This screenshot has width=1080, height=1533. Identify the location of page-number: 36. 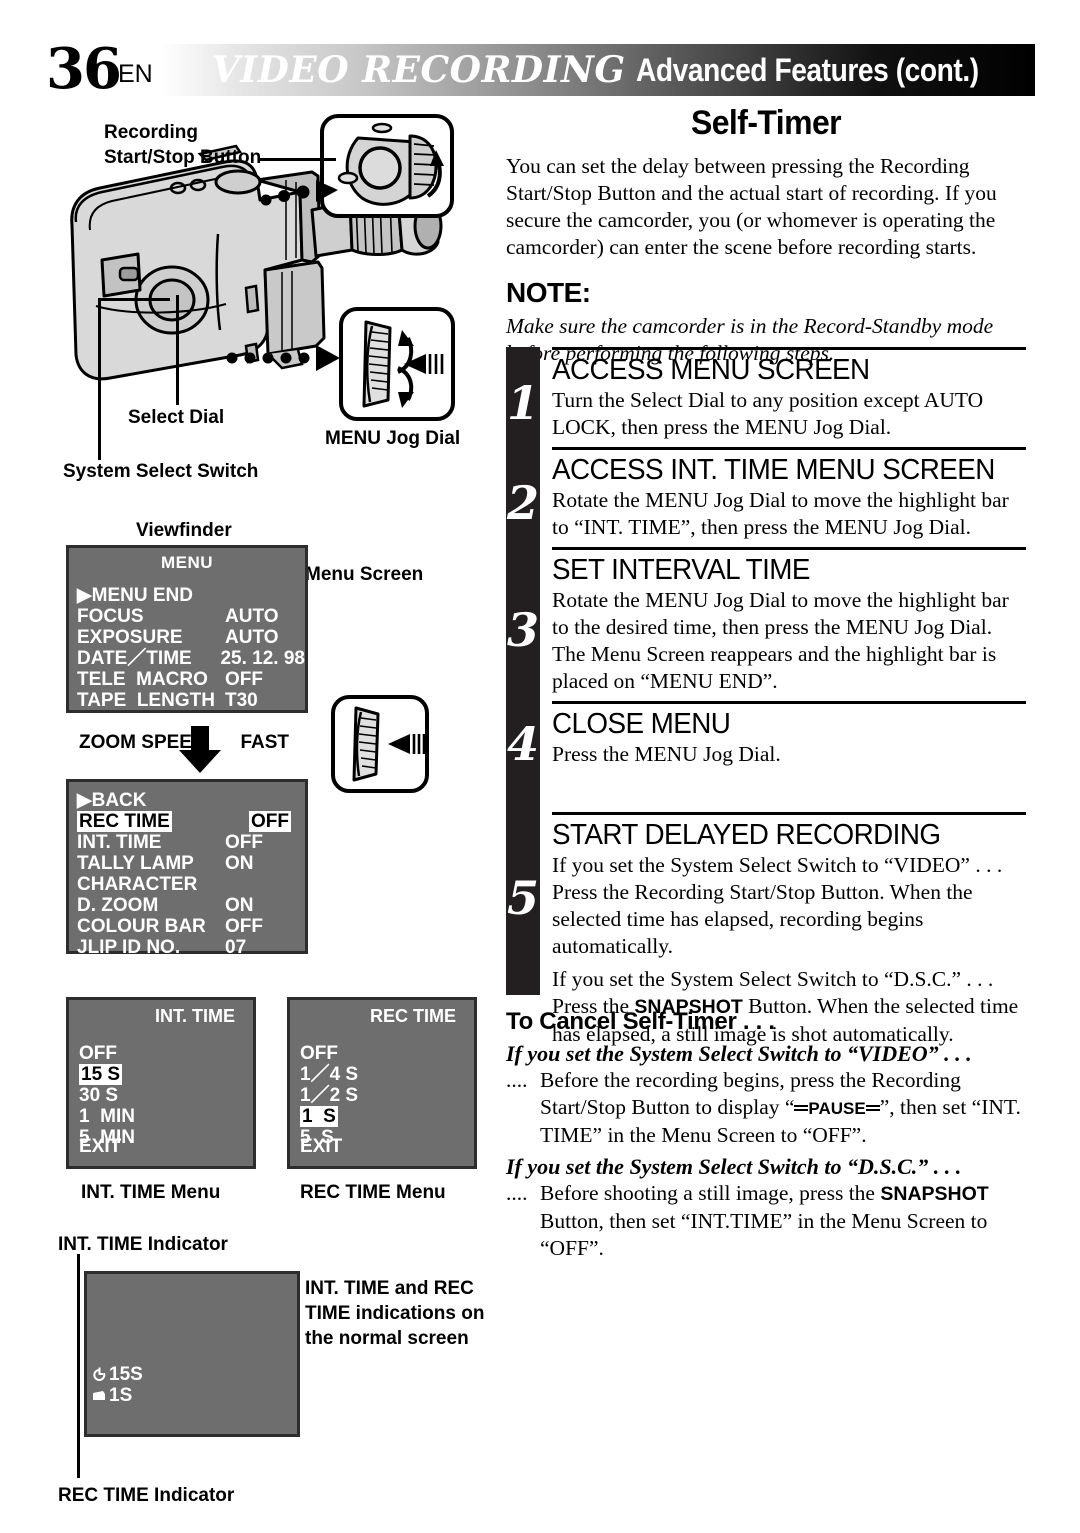
(84, 69).